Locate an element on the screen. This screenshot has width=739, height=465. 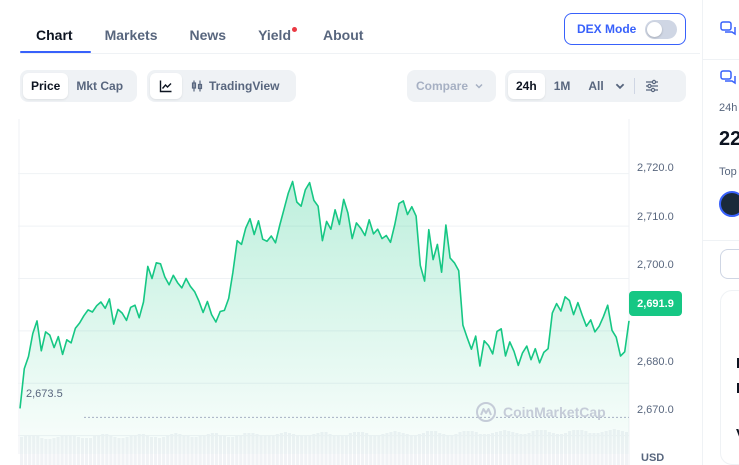
line-chart-button is located at coordinates (166, 86).